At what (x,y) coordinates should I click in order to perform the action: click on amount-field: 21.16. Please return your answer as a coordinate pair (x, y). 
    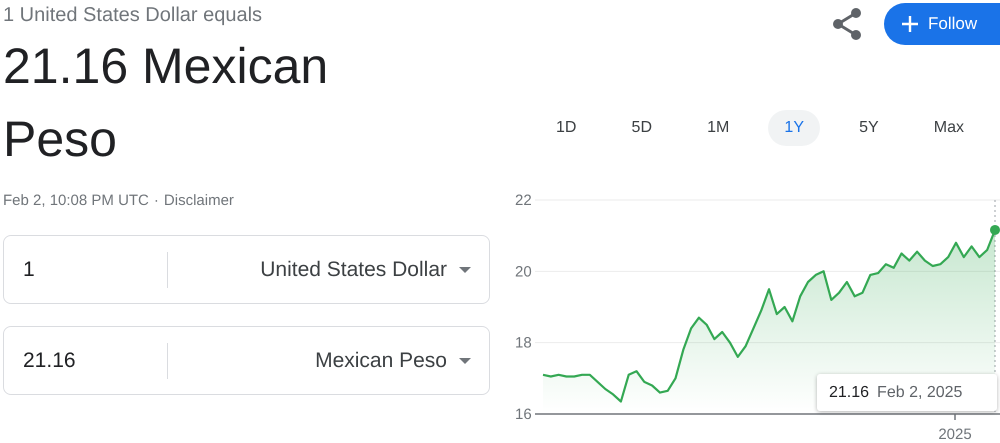
    Looking at the image, I should click on (85, 360).